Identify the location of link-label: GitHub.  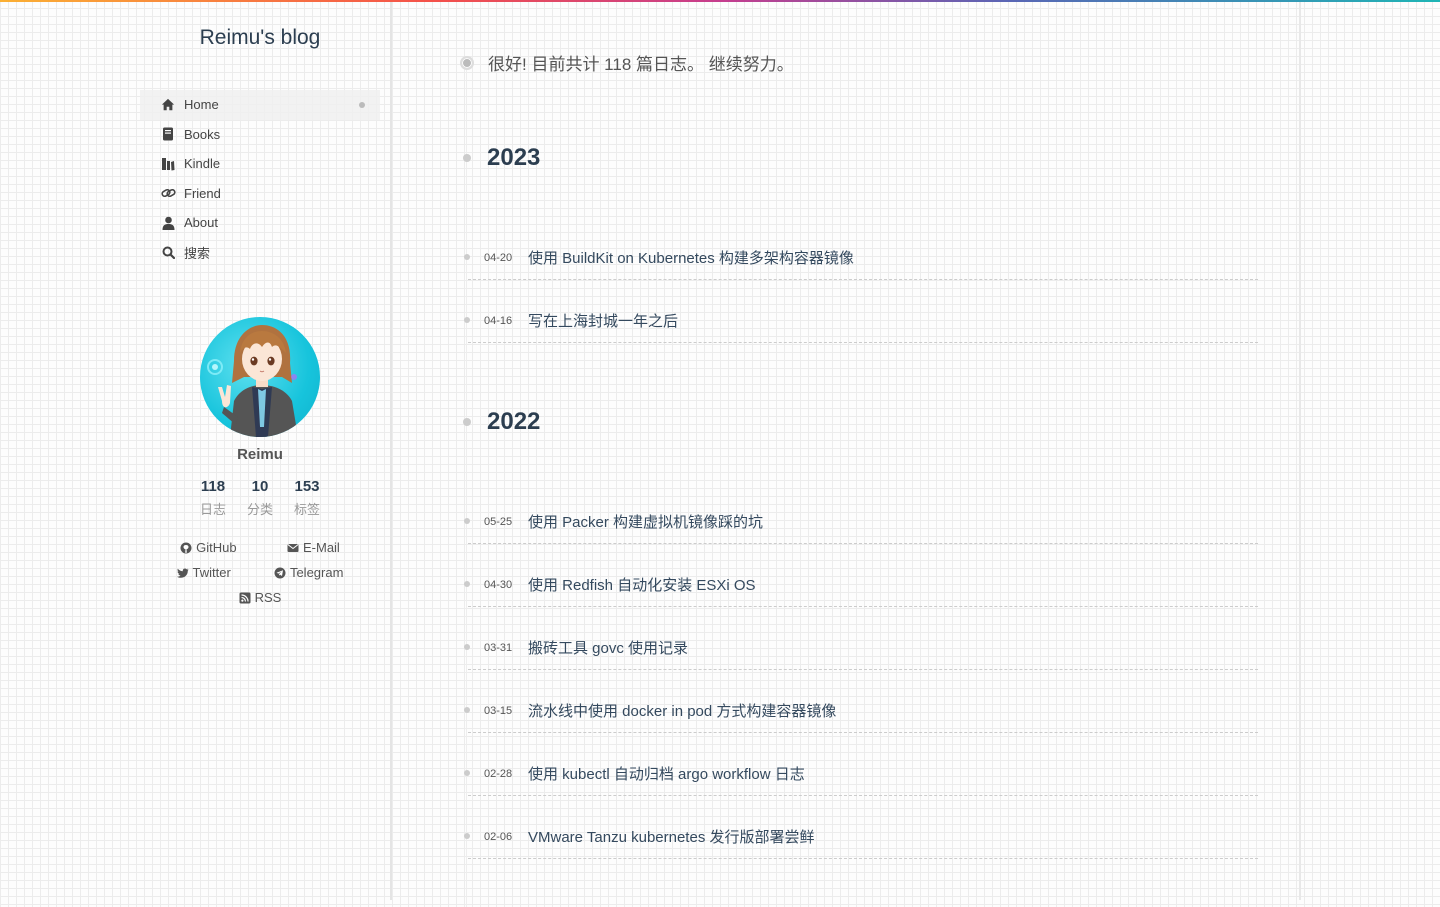
(216, 547).